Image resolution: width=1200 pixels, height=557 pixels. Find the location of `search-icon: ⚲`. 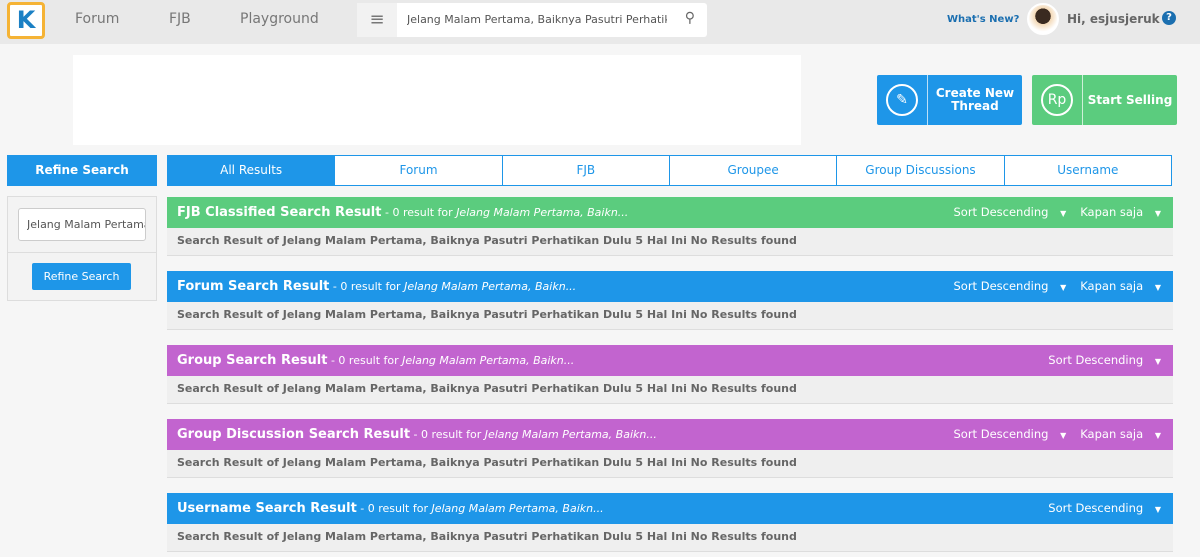

search-icon: ⚲ is located at coordinates (690, 18).